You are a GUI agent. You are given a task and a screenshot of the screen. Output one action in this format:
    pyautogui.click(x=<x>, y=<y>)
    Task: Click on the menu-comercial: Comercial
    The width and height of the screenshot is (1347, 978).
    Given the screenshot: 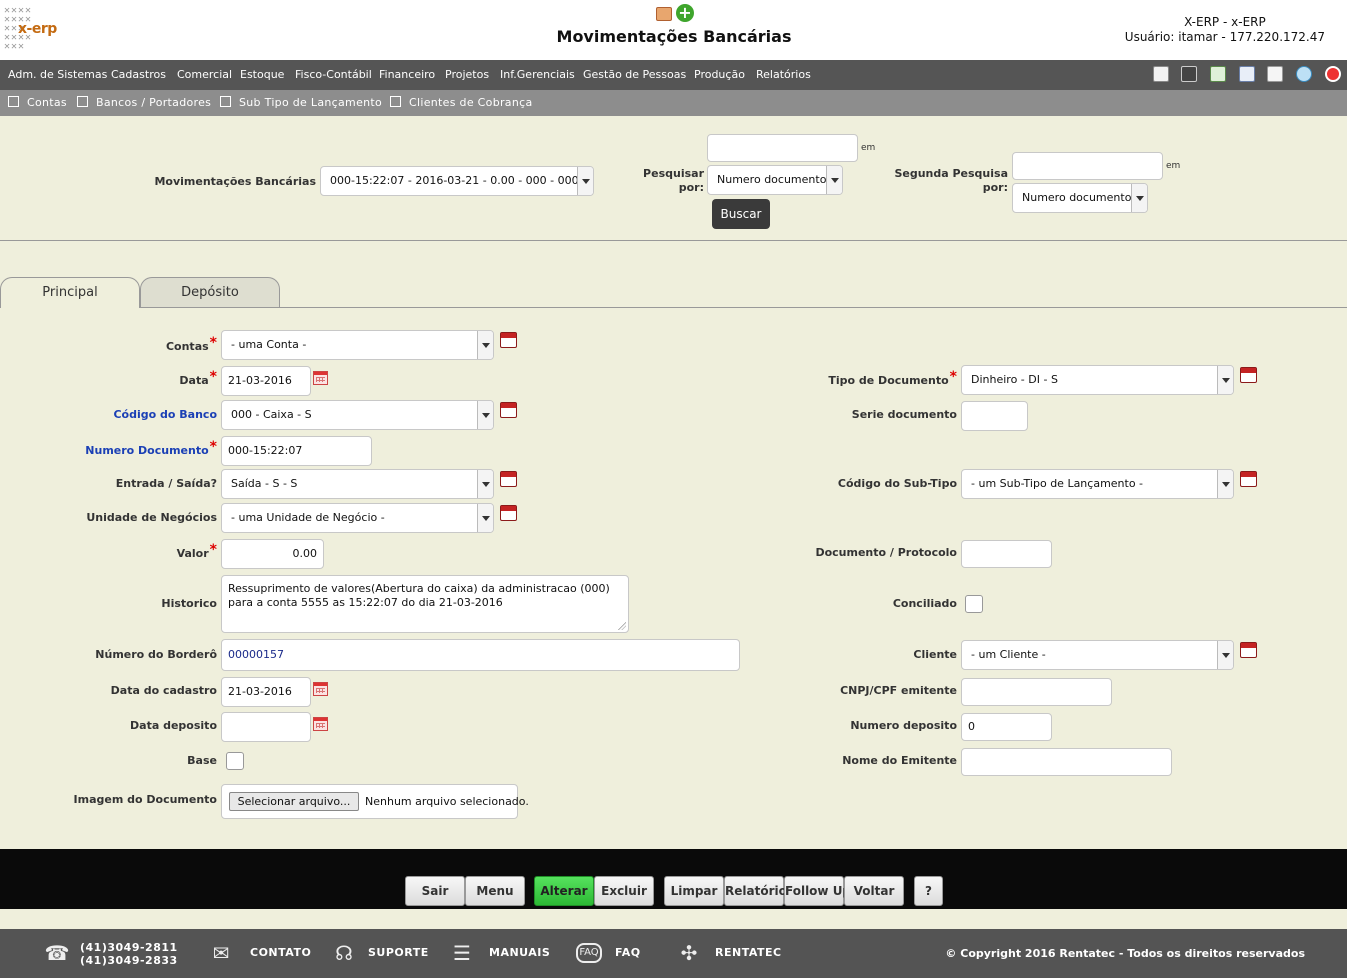 What is the action you would take?
    pyautogui.click(x=204, y=74)
    